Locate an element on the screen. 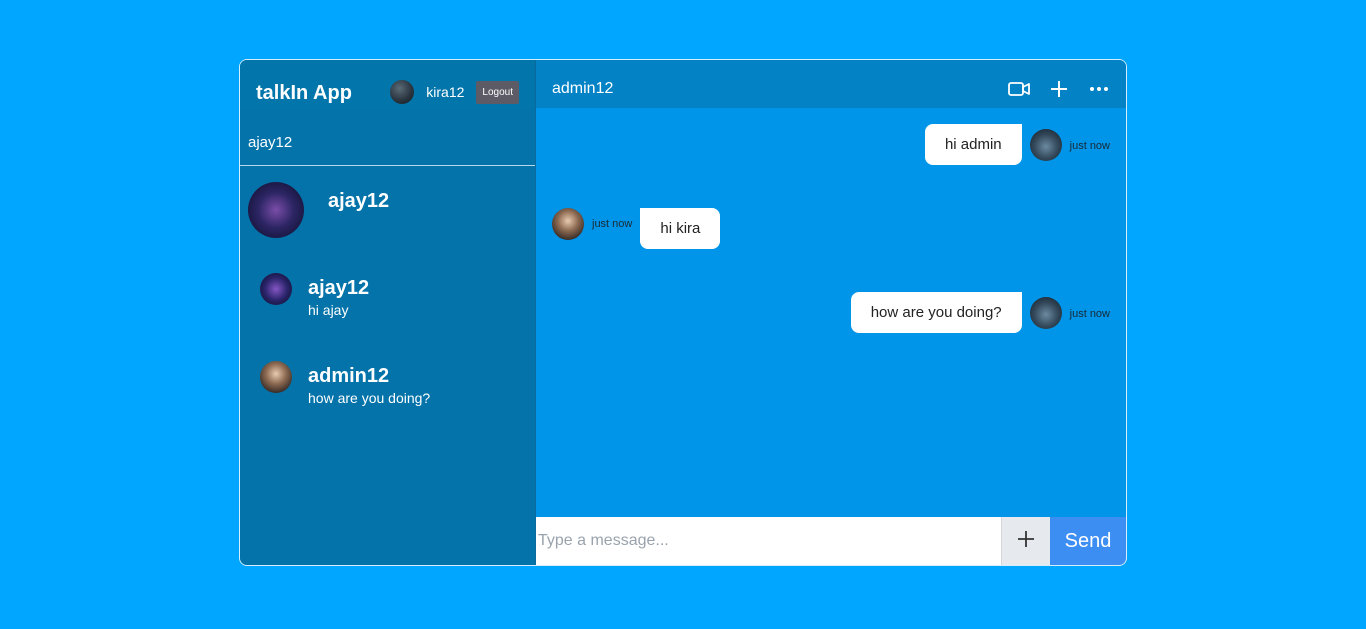  message-input is located at coordinates (768, 541).